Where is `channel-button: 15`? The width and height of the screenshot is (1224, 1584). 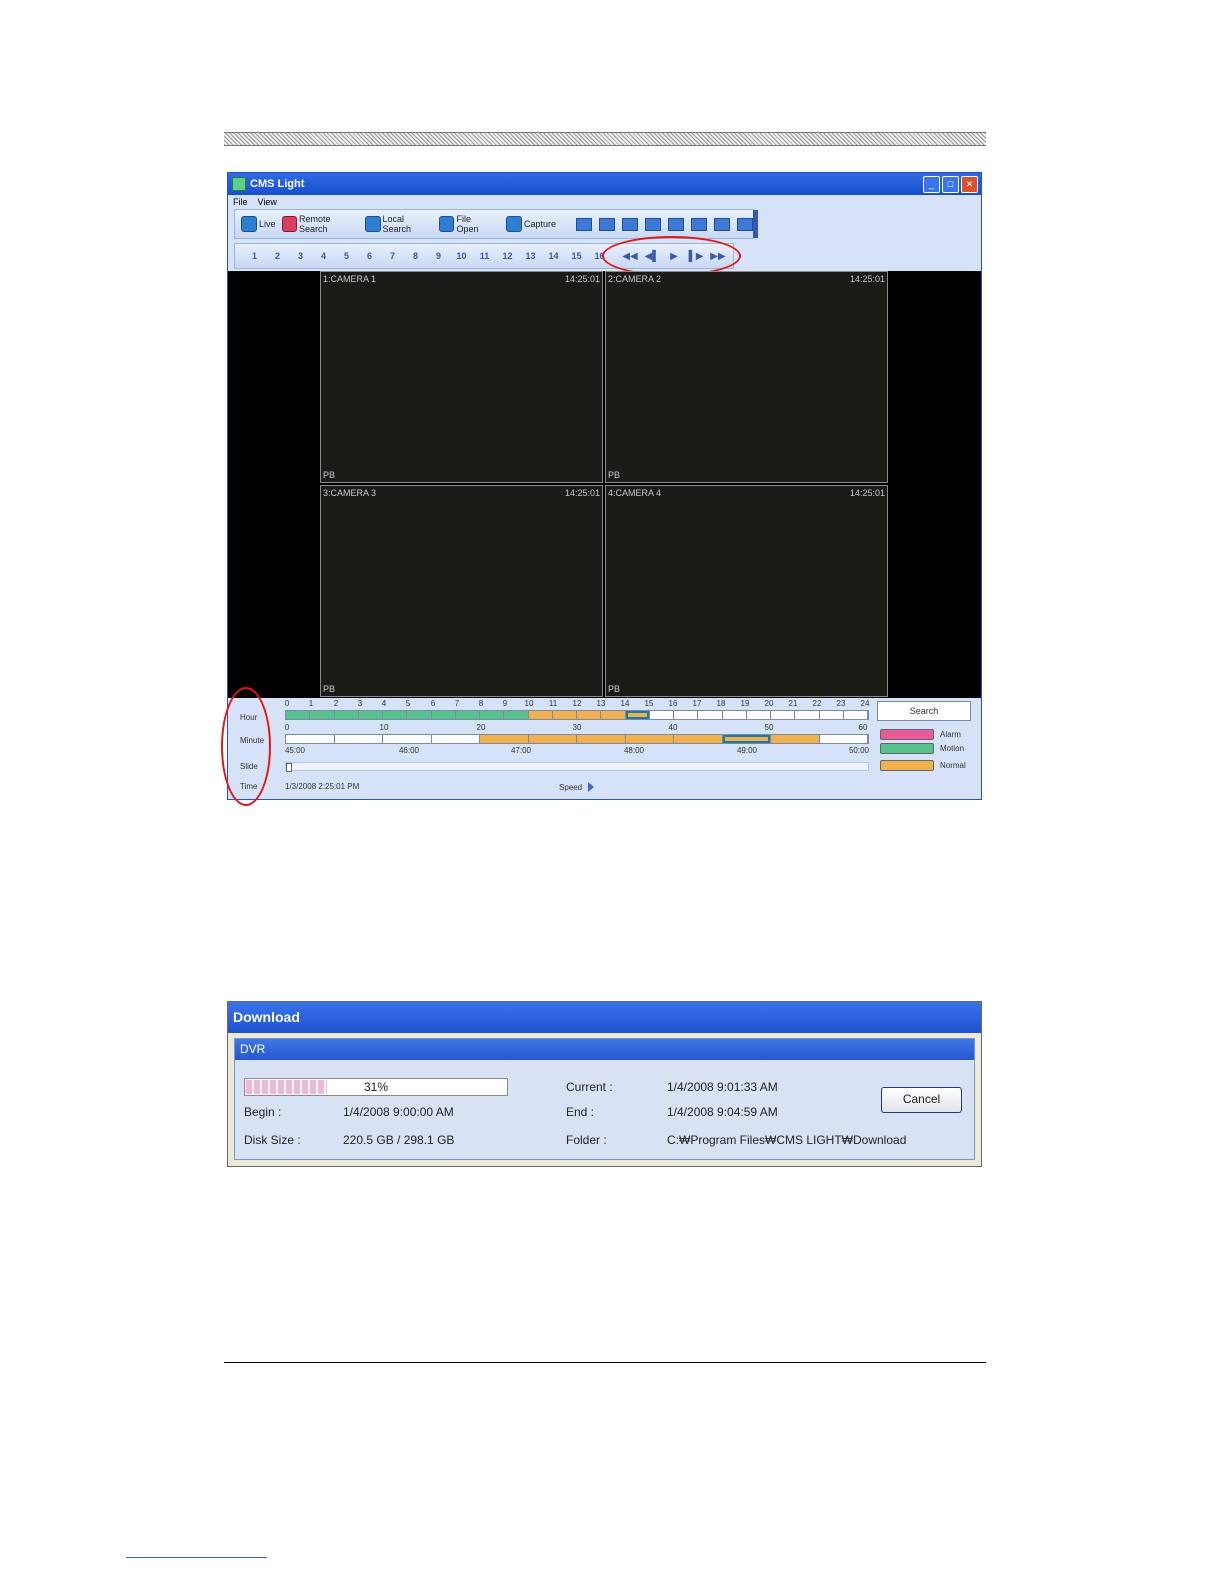 channel-button: 15 is located at coordinates (576, 256).